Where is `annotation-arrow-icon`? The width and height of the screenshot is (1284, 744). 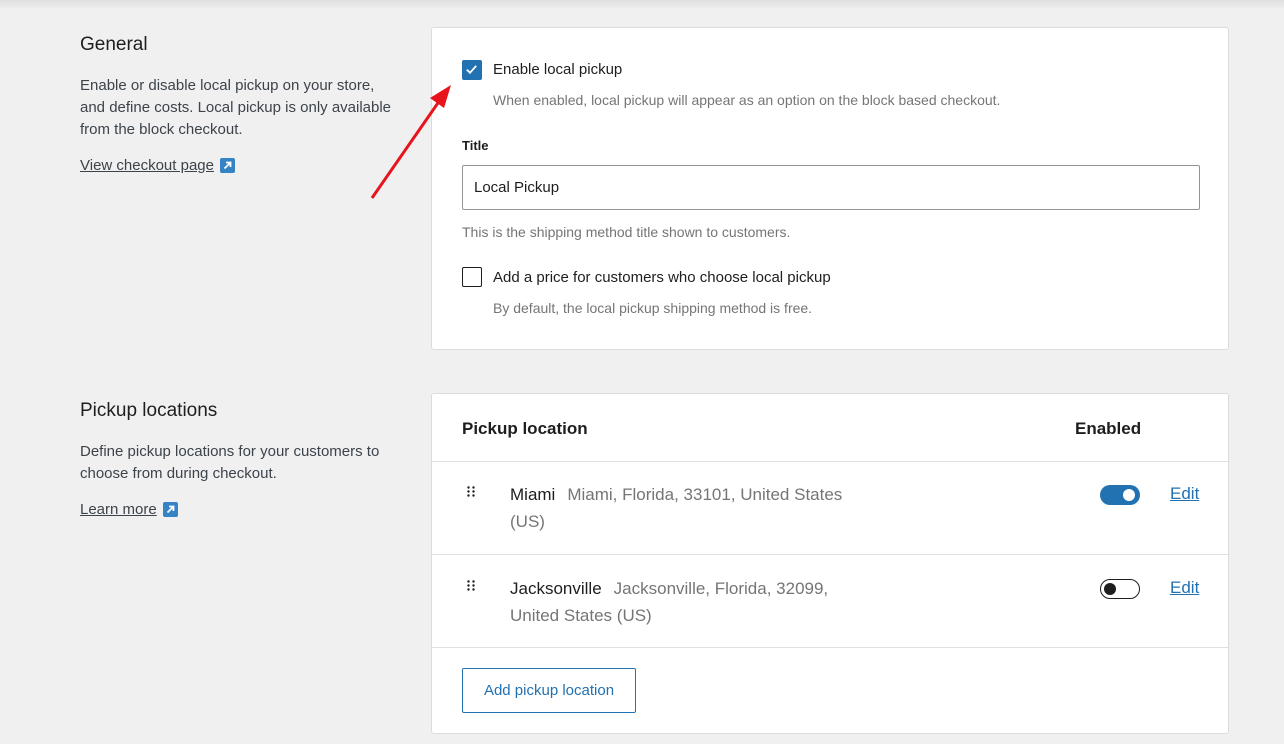
annotation-arrow-icon is located at coordinates (410, 142).